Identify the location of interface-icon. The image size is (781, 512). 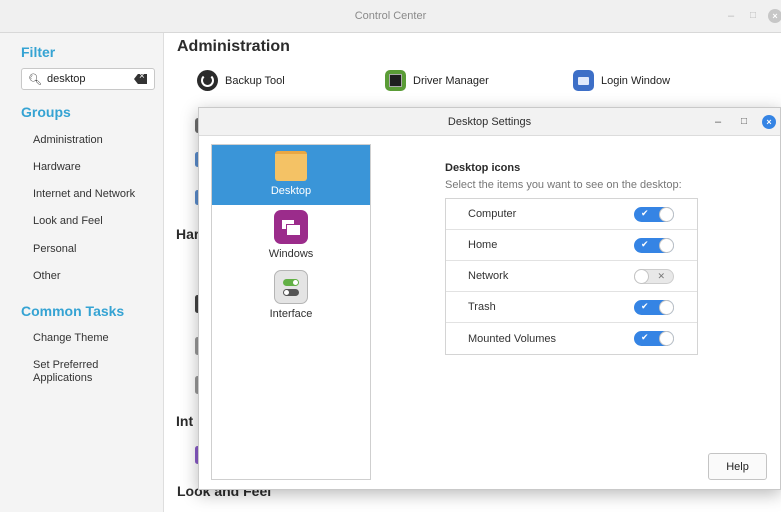
(291, 287).